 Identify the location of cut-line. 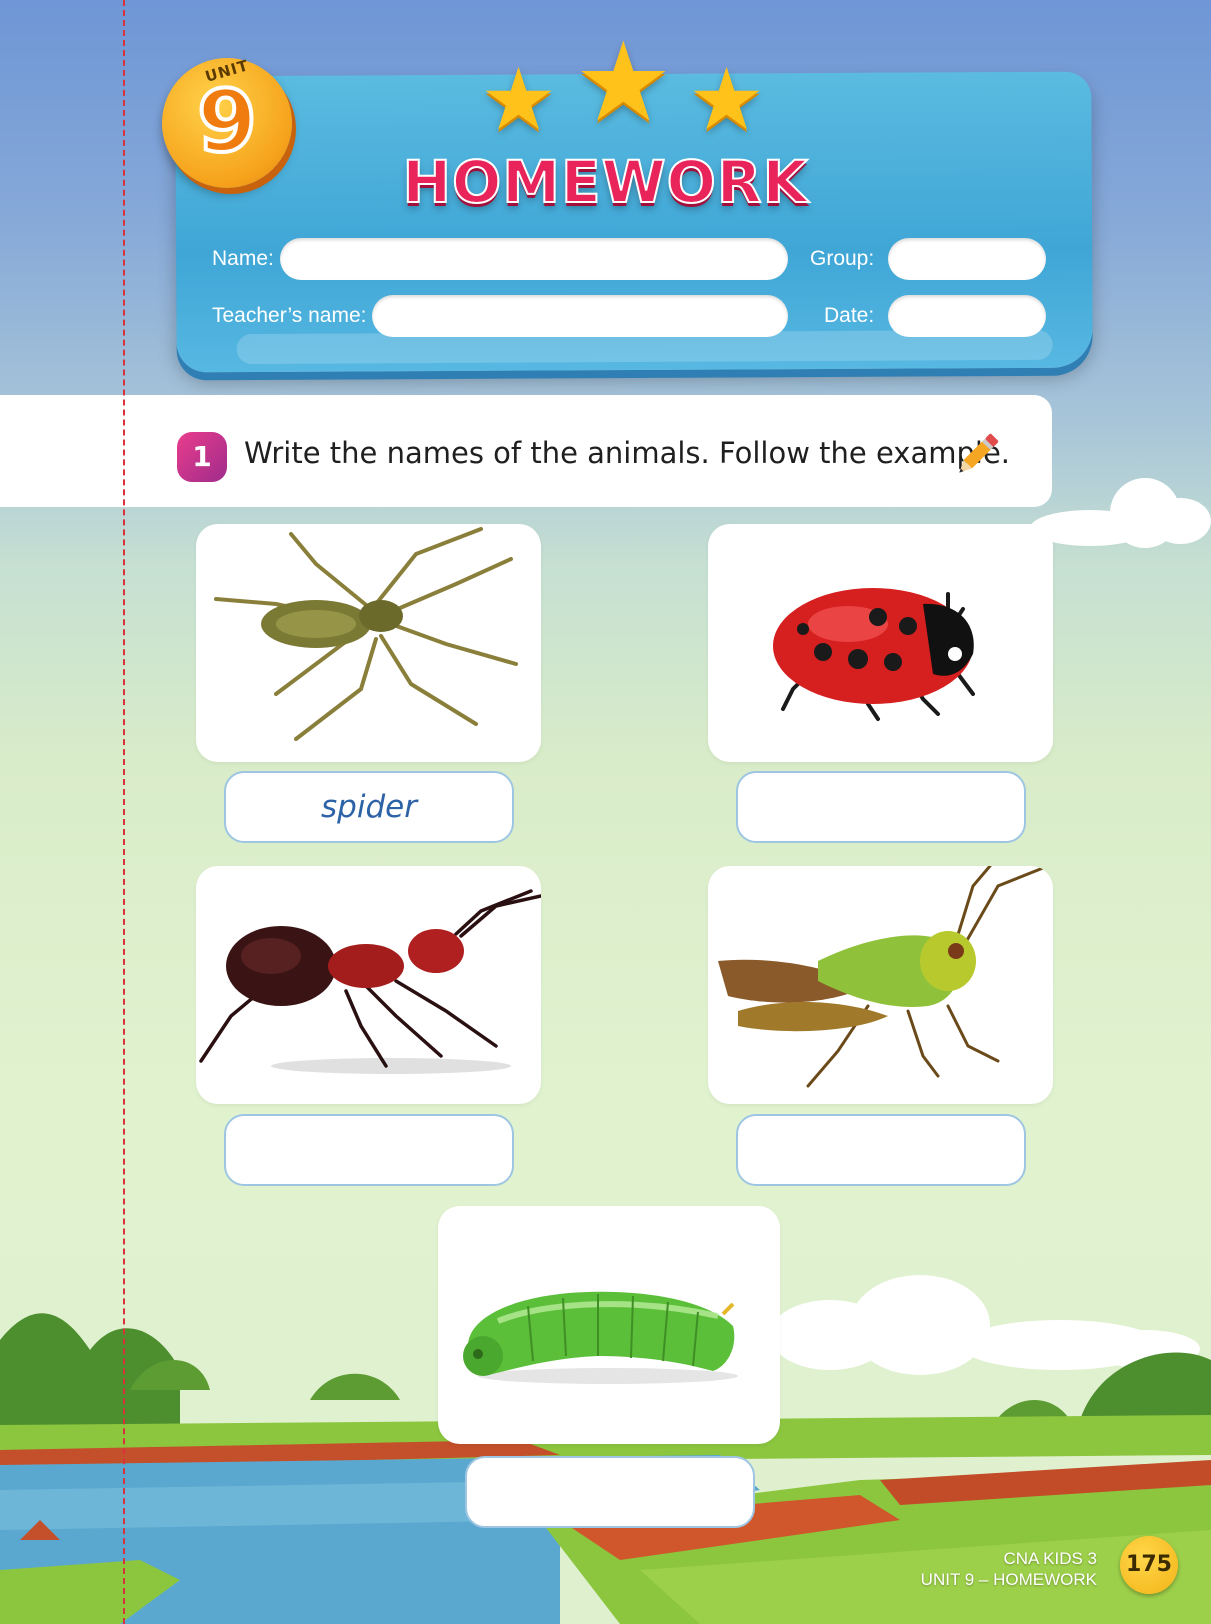
(124, 812).